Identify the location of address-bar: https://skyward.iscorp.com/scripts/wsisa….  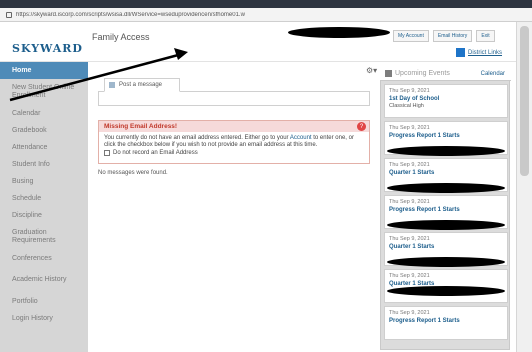
(266, 15).